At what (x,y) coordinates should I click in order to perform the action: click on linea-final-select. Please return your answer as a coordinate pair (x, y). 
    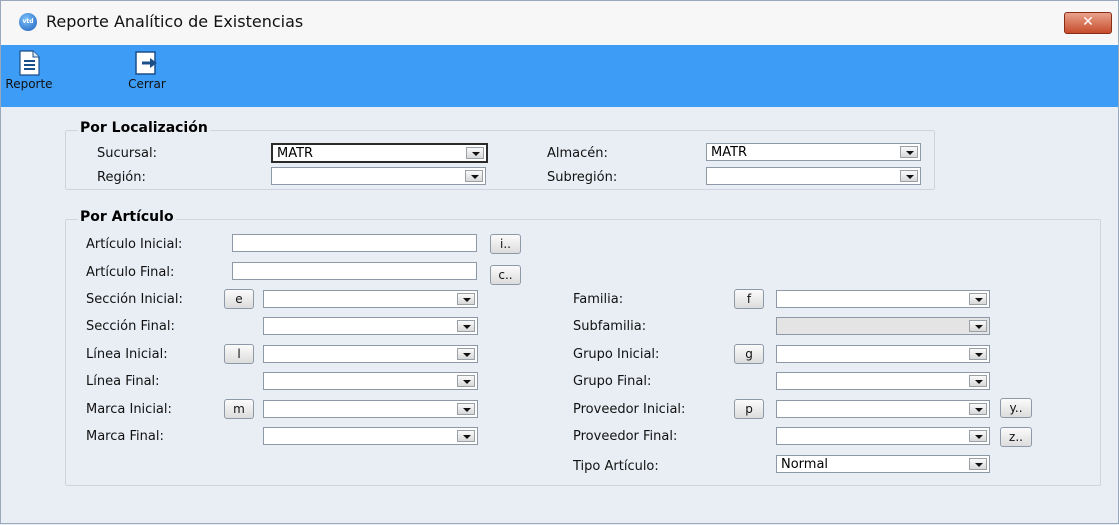
    Looking at the image, I should click on (370, 381).